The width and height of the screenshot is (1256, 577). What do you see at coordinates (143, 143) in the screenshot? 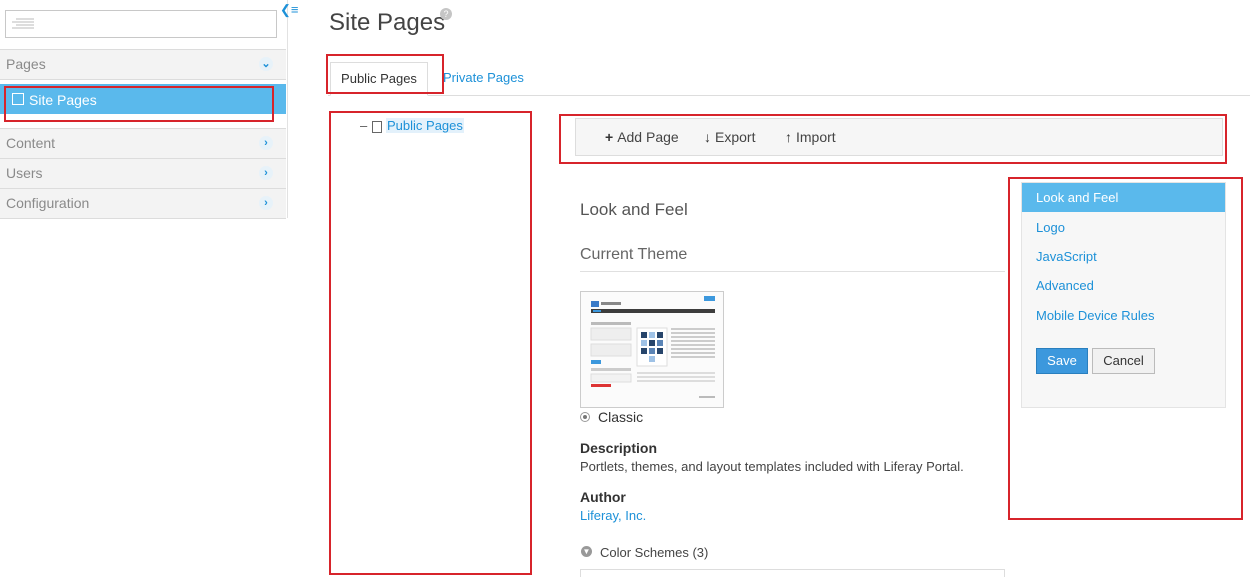
I see `sidebar-item-content: Content ›` at bounding box center [143, 143].